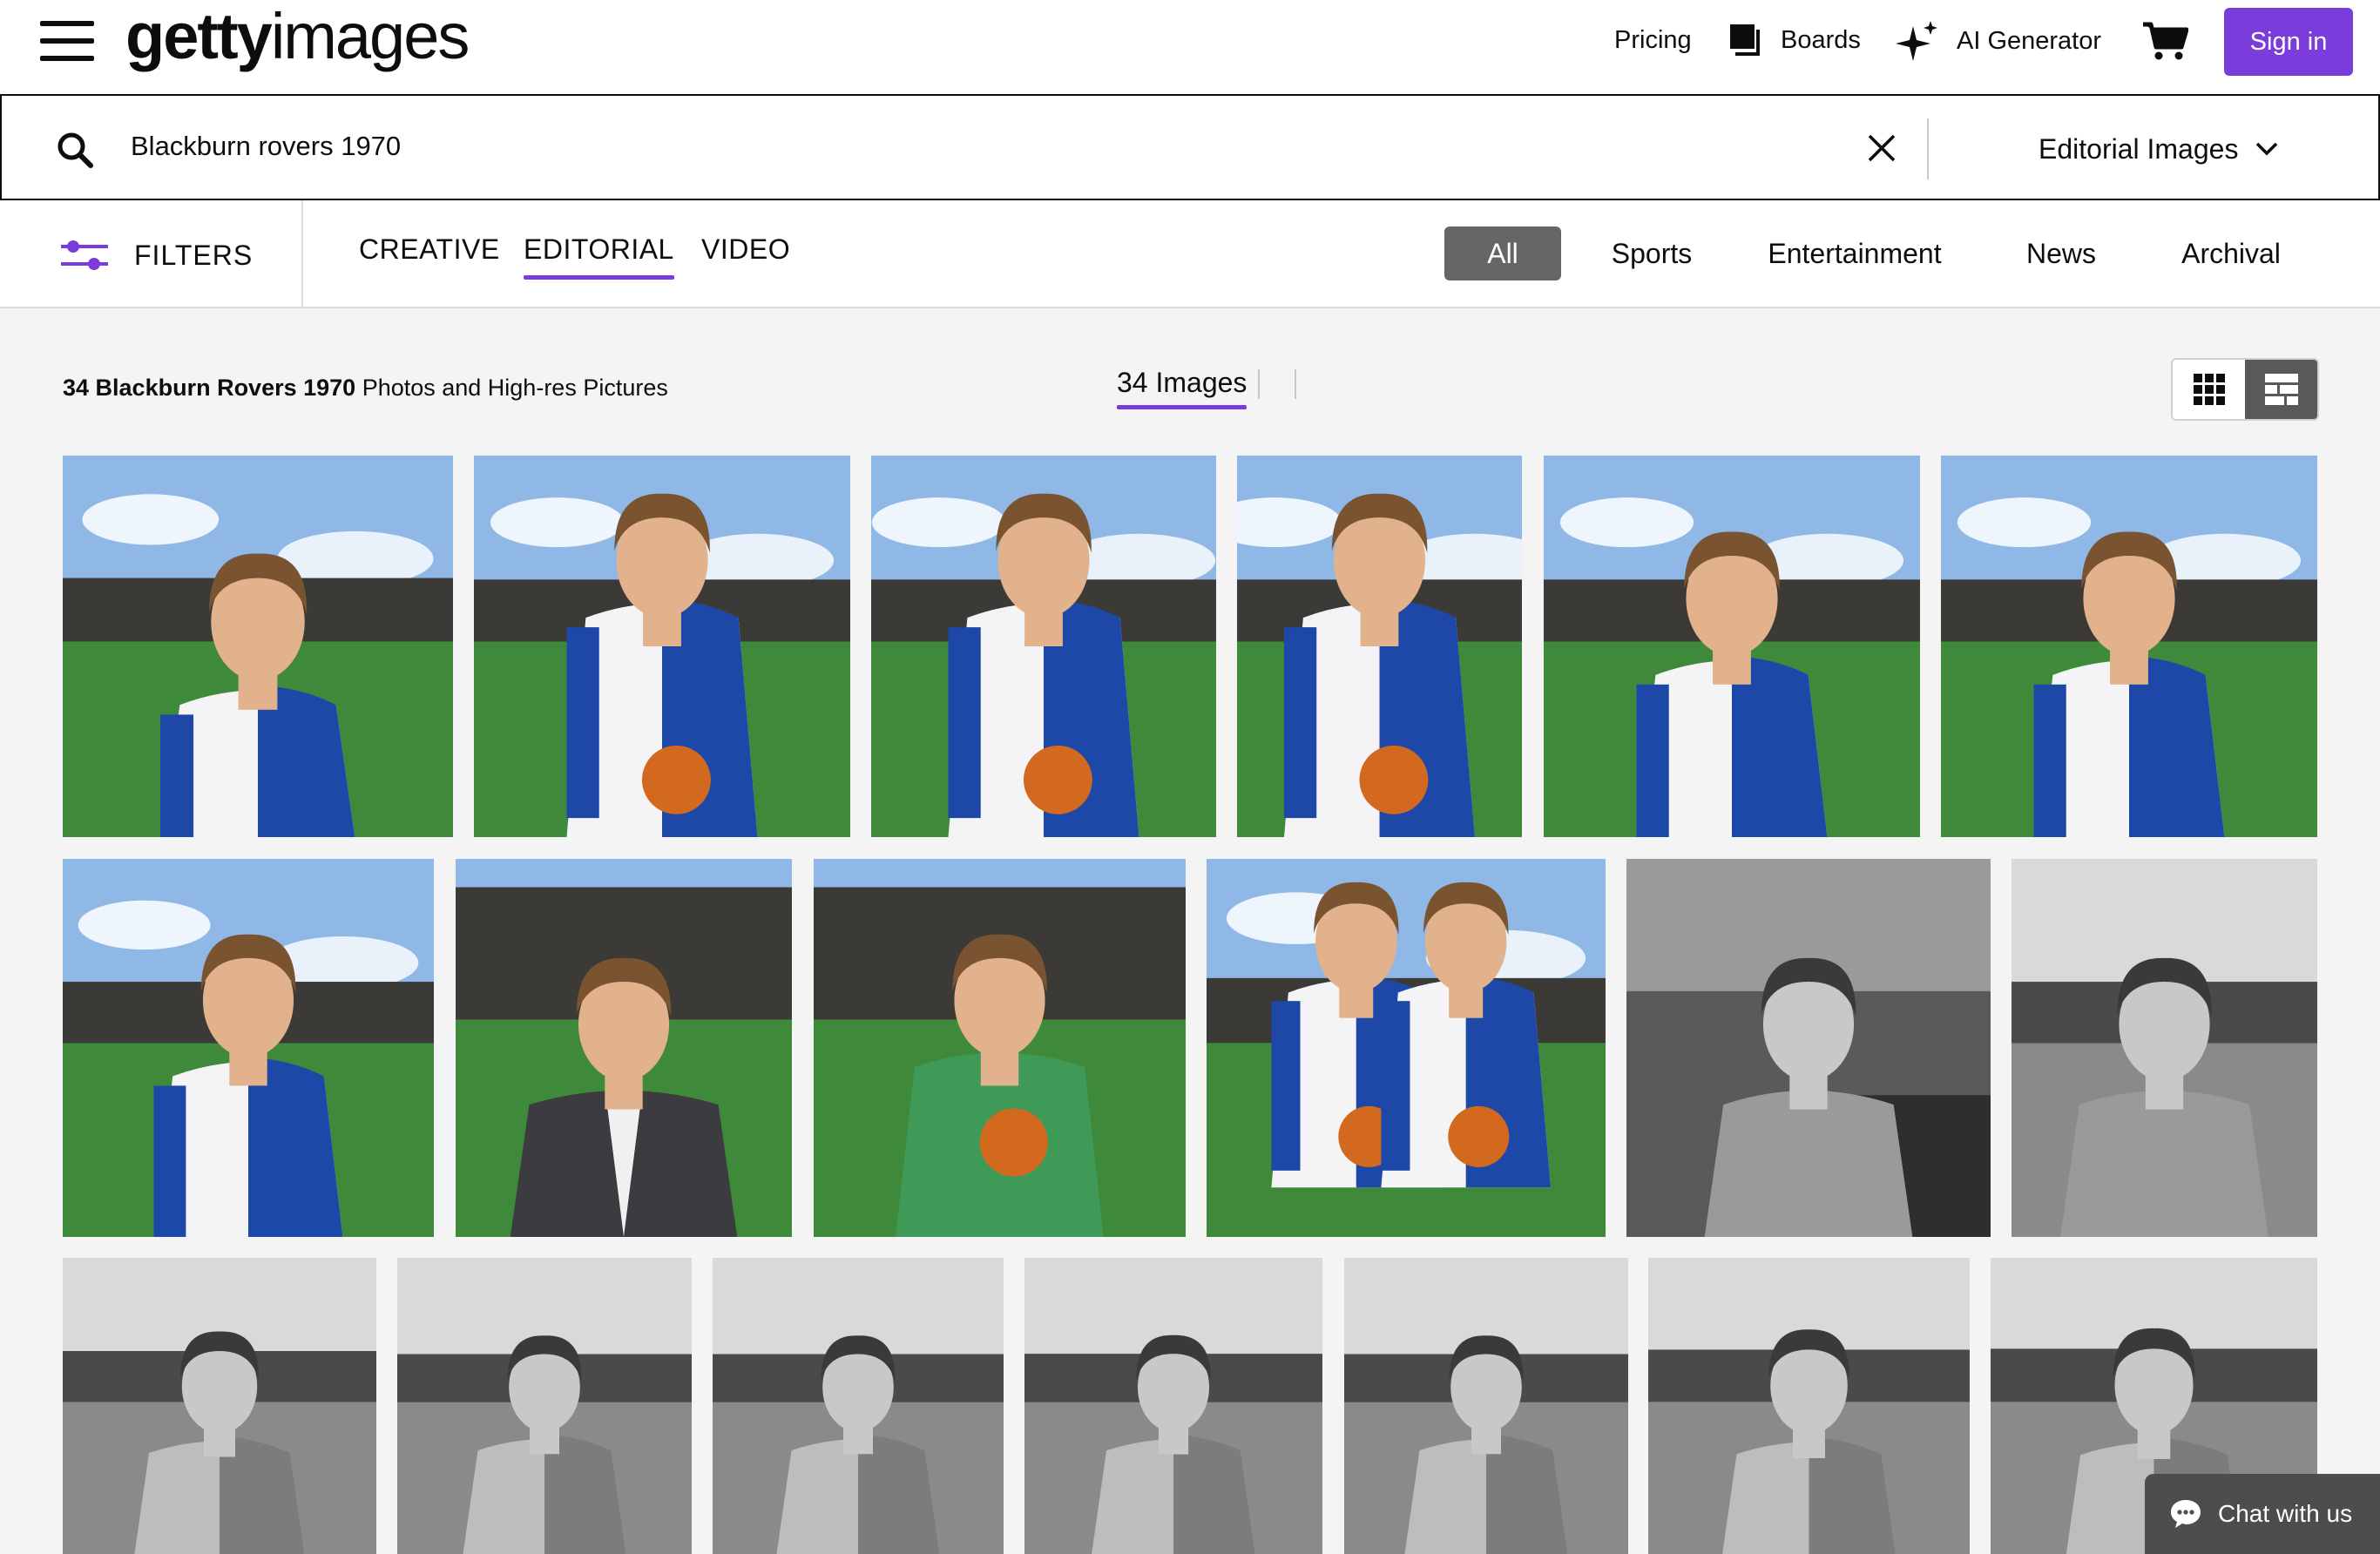 This screenshot has width=2380, height=1554. Describe the element at coordinates (599, 256) in the screenshot. I see `tab-editorial: EDITORIAL` at that location.